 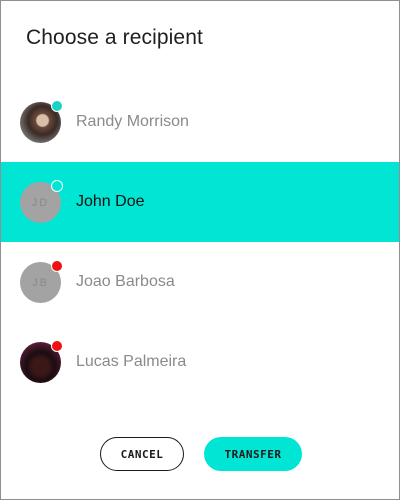 I want to click on dialog-actions: CANCEL TRANSFER, so click(x=201, y=454).